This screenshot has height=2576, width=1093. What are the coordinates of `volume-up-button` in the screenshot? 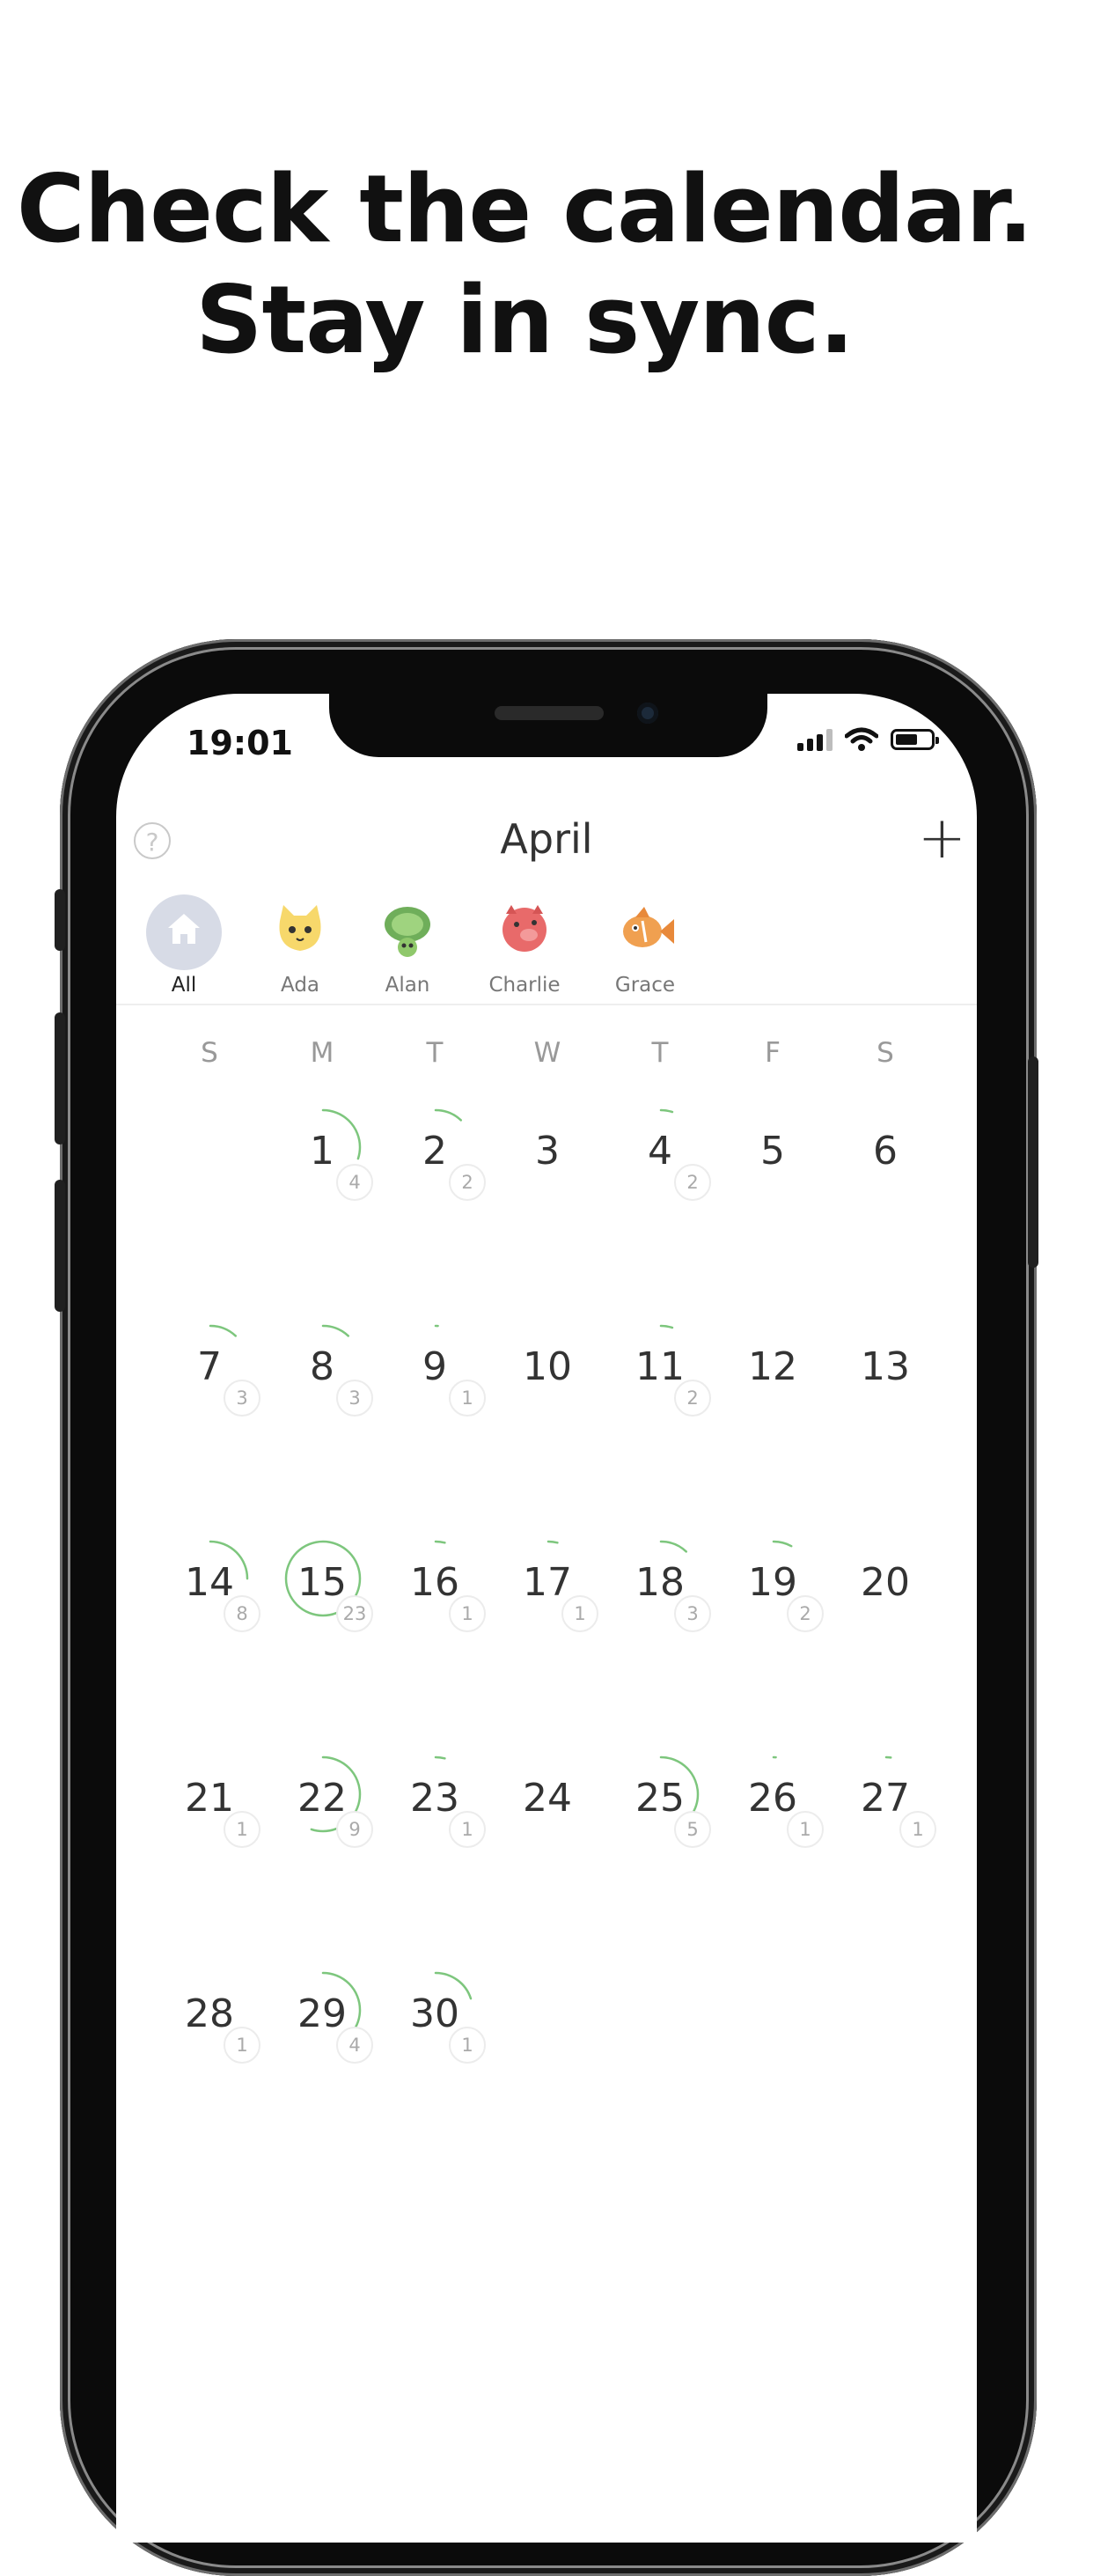 It's located at (60, 1078).